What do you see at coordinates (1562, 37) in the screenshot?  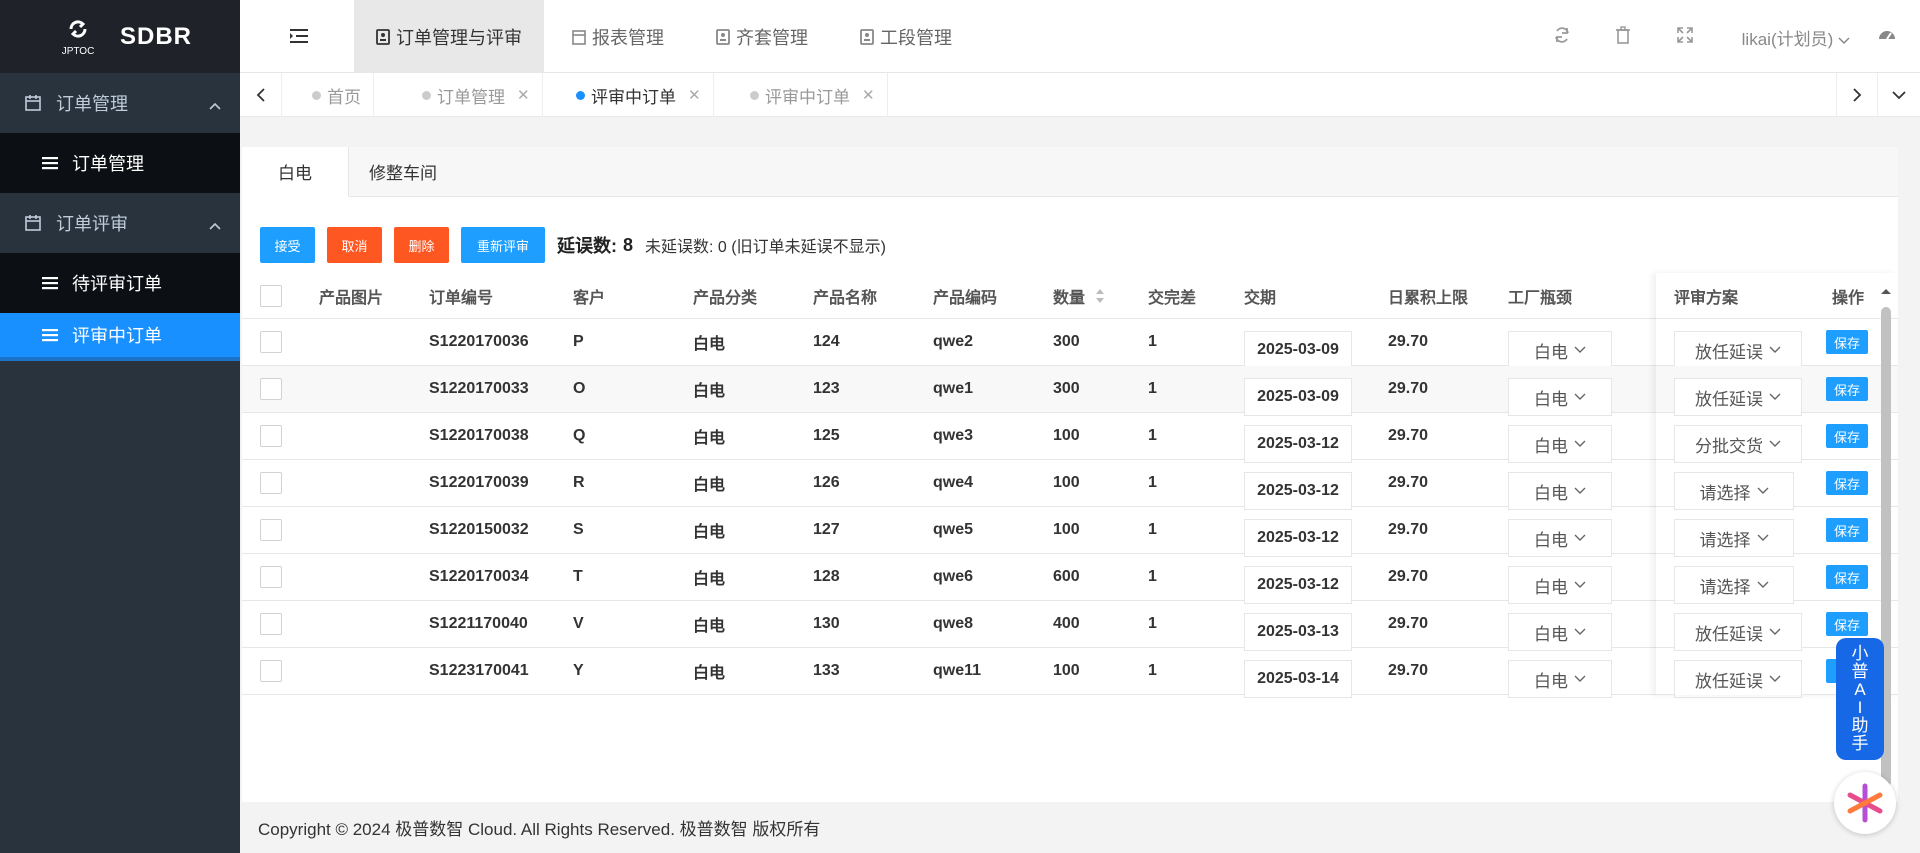 I see `refresh-icon` at bounding box center [1562, 37].